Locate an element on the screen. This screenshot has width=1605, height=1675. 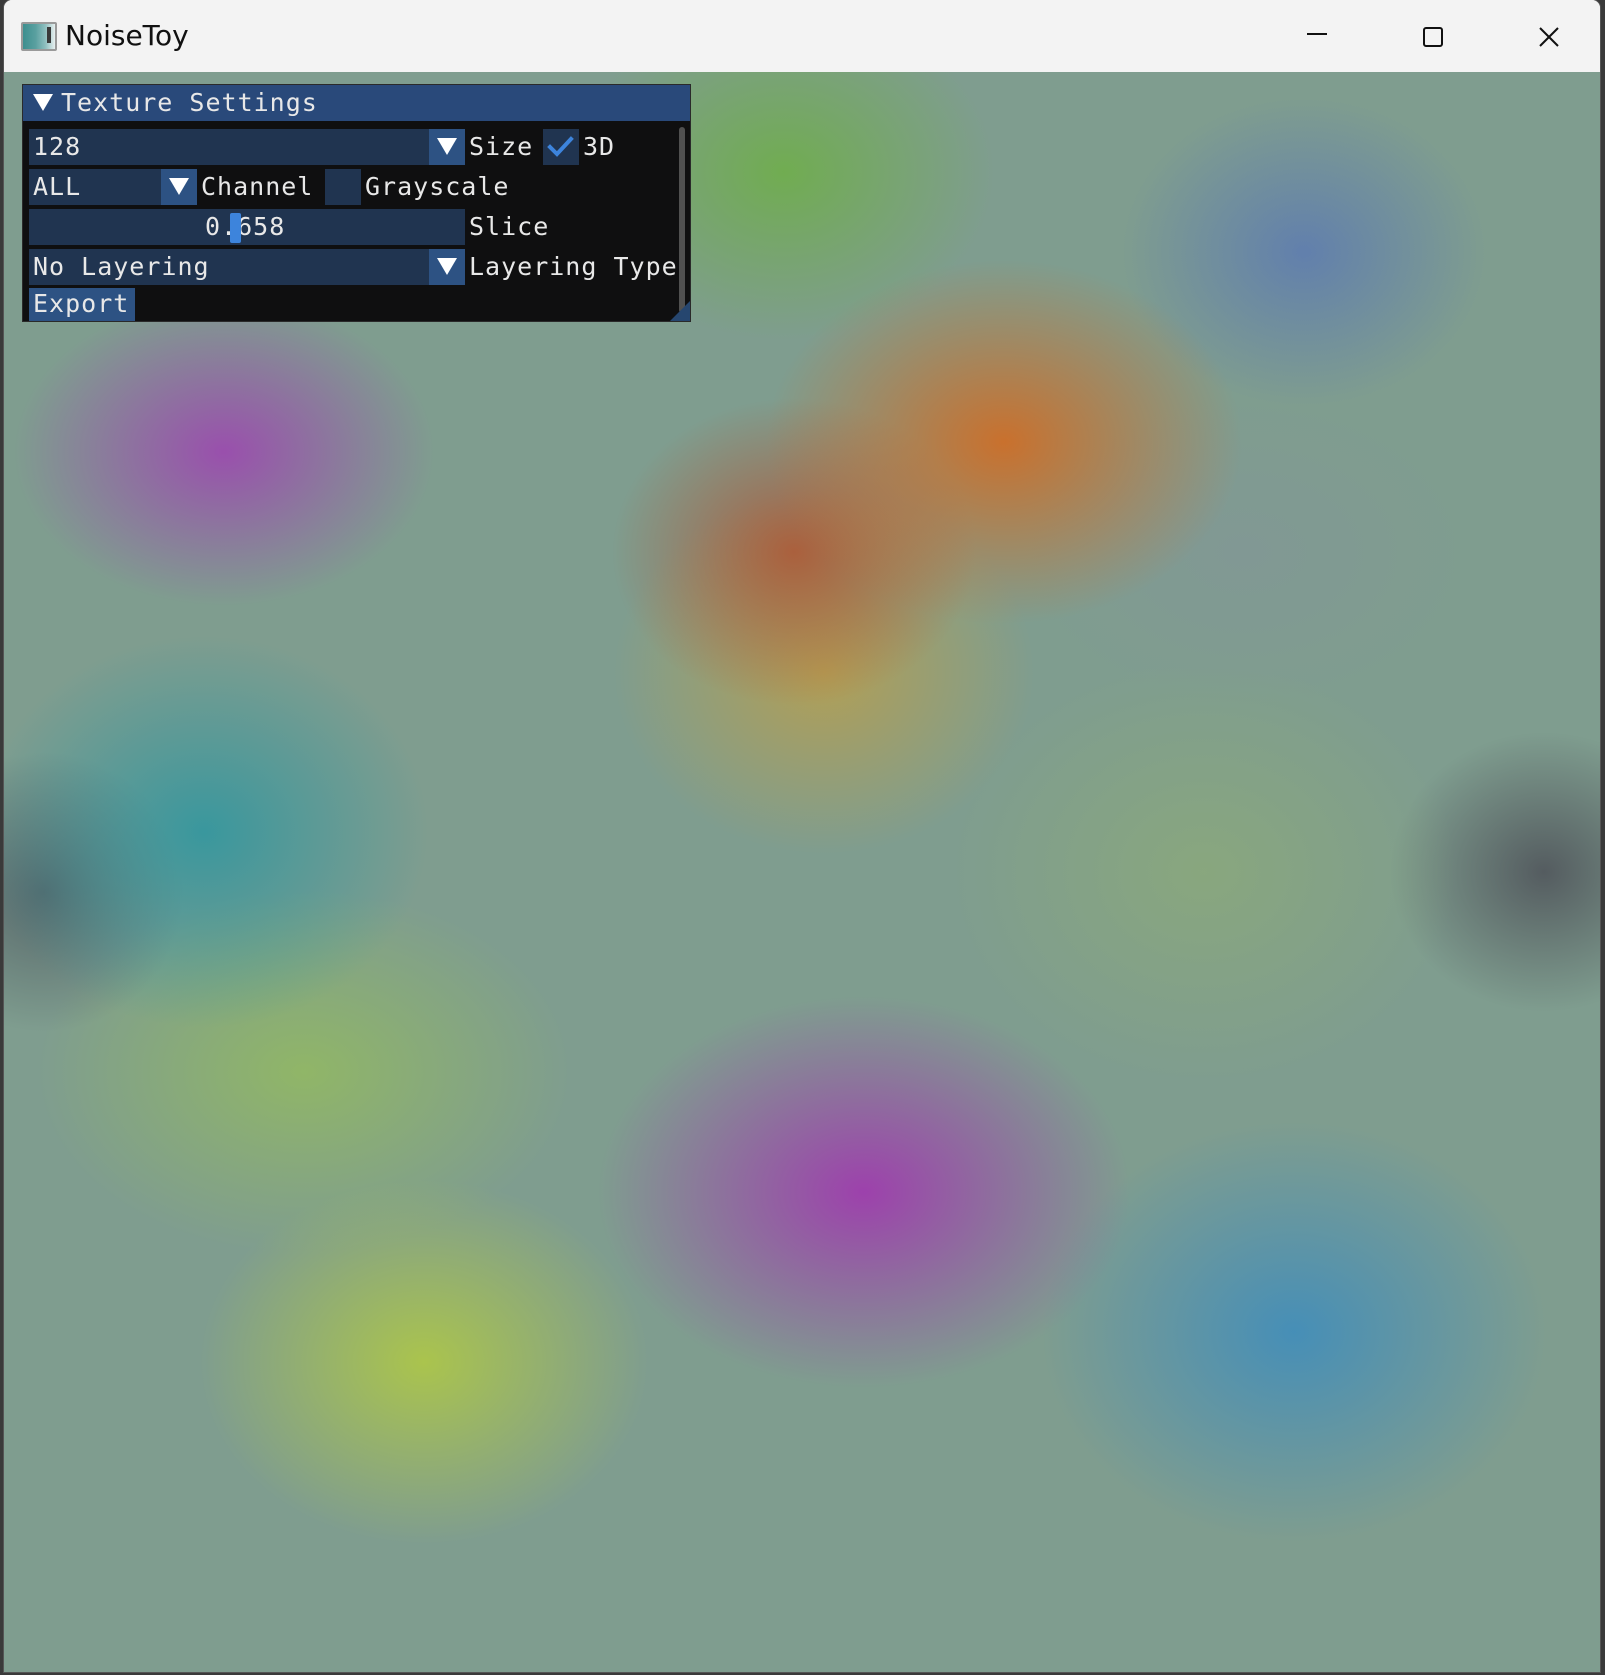
scrollbar-thumb is located at coordinates (682, 220).